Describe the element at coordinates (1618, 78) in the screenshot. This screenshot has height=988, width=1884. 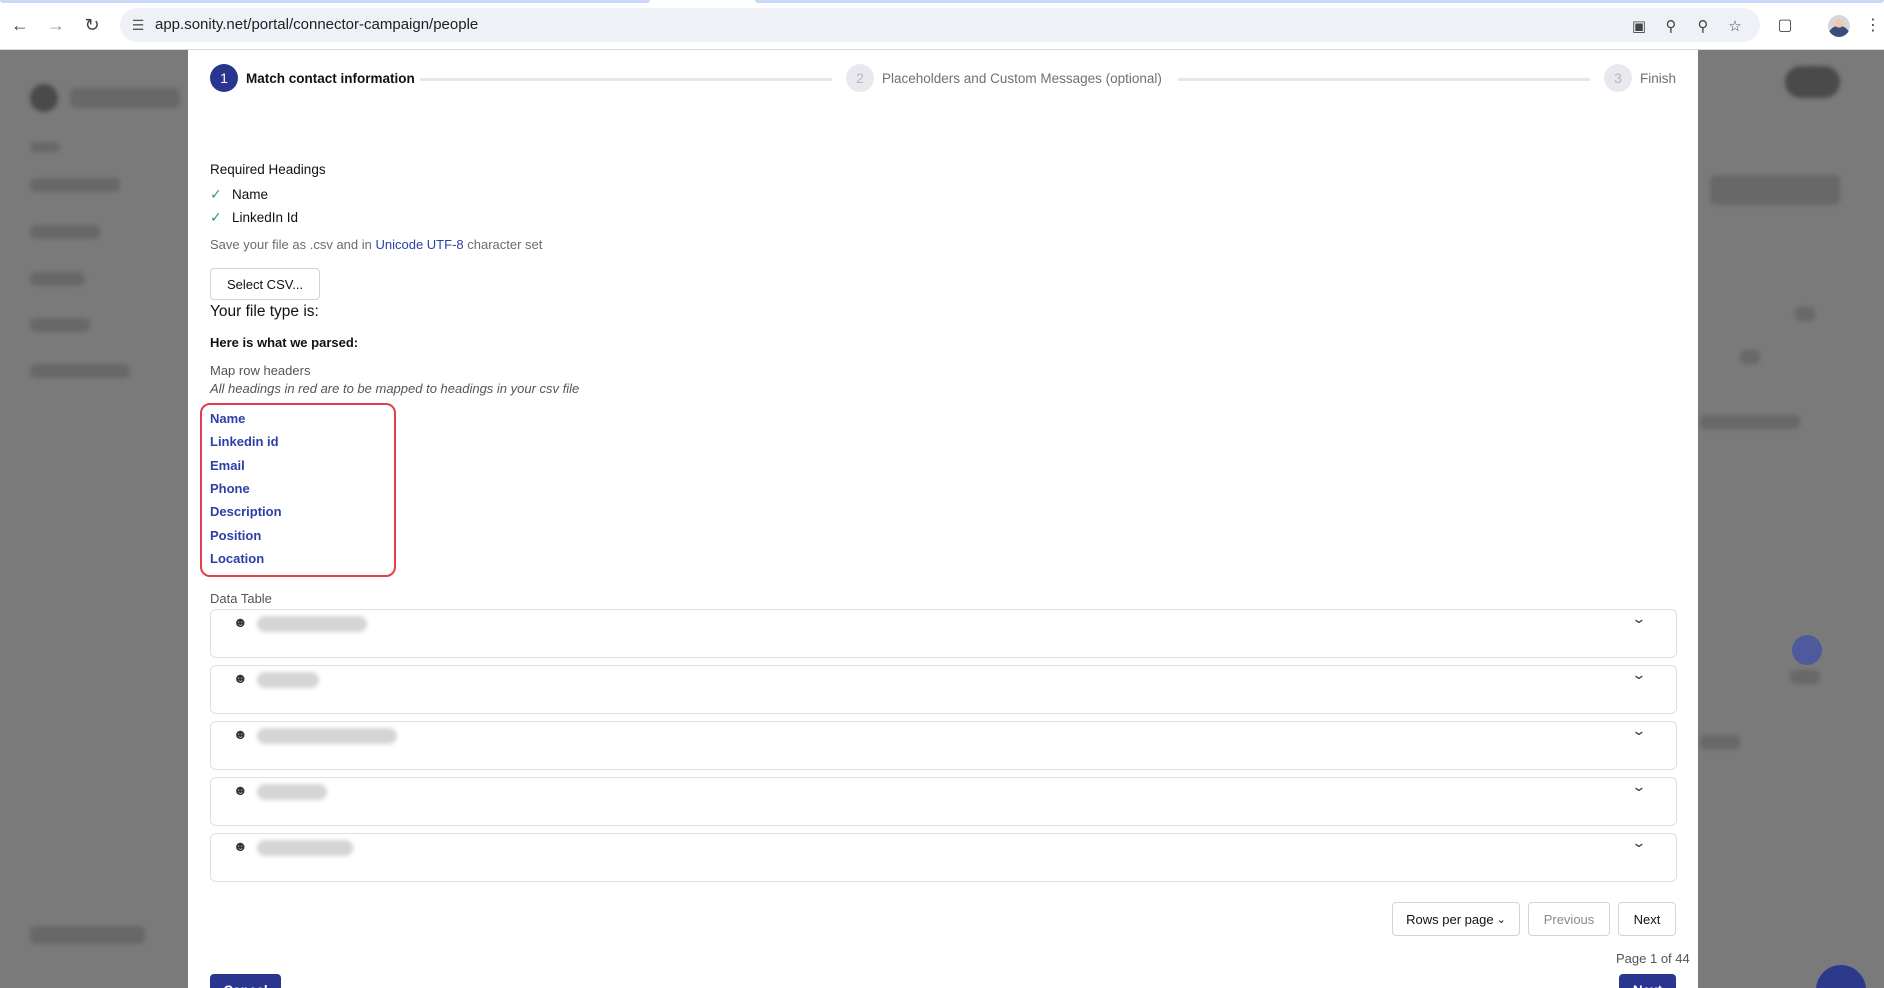
I see `step-3-indicator: 3` at that location.